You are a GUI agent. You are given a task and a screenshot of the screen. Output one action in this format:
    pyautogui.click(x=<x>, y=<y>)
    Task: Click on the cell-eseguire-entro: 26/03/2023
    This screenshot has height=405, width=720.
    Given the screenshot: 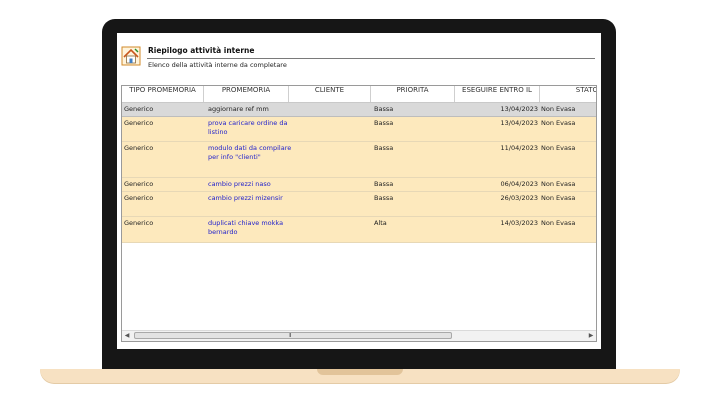 What is the action you would take?
    pyautogui.click(x=519, y=198)
    